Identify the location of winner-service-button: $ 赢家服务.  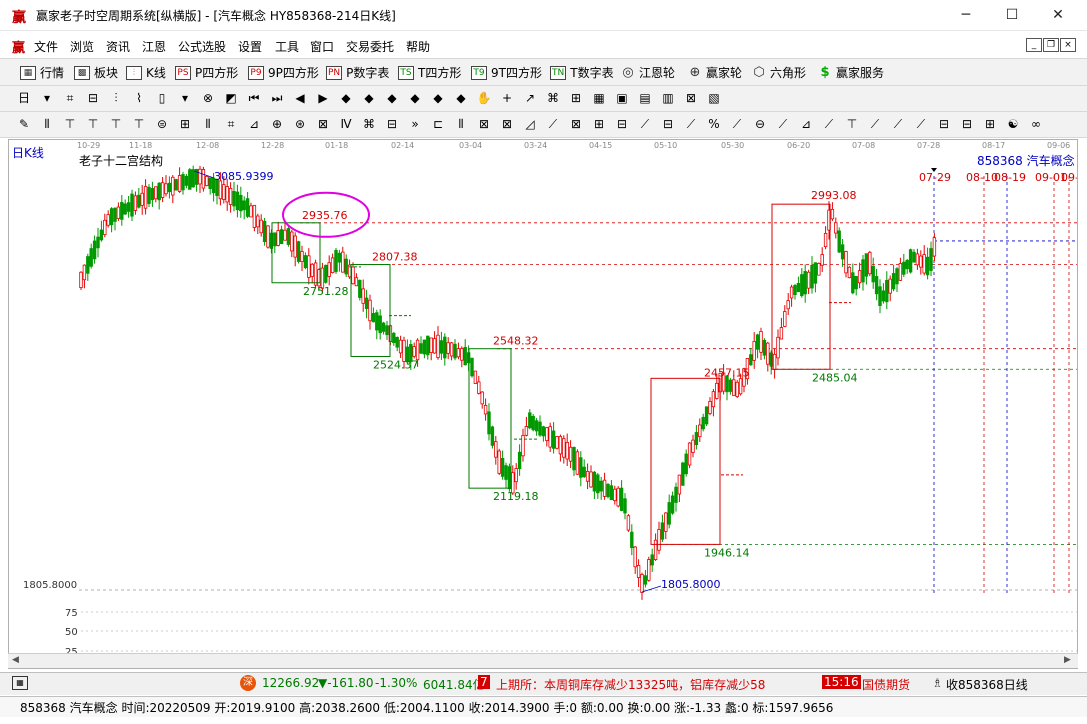
(851, 72).